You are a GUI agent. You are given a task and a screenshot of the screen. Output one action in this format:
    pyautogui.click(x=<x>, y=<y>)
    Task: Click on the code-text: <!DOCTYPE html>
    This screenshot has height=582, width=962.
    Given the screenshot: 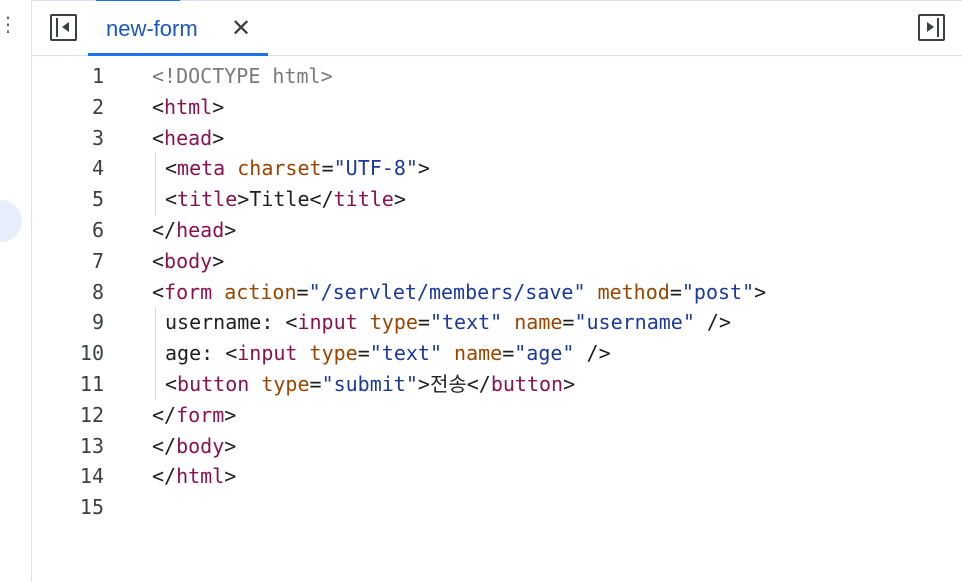 What is the action you would take?
    pyautogui.click(x=242, y=76)
    